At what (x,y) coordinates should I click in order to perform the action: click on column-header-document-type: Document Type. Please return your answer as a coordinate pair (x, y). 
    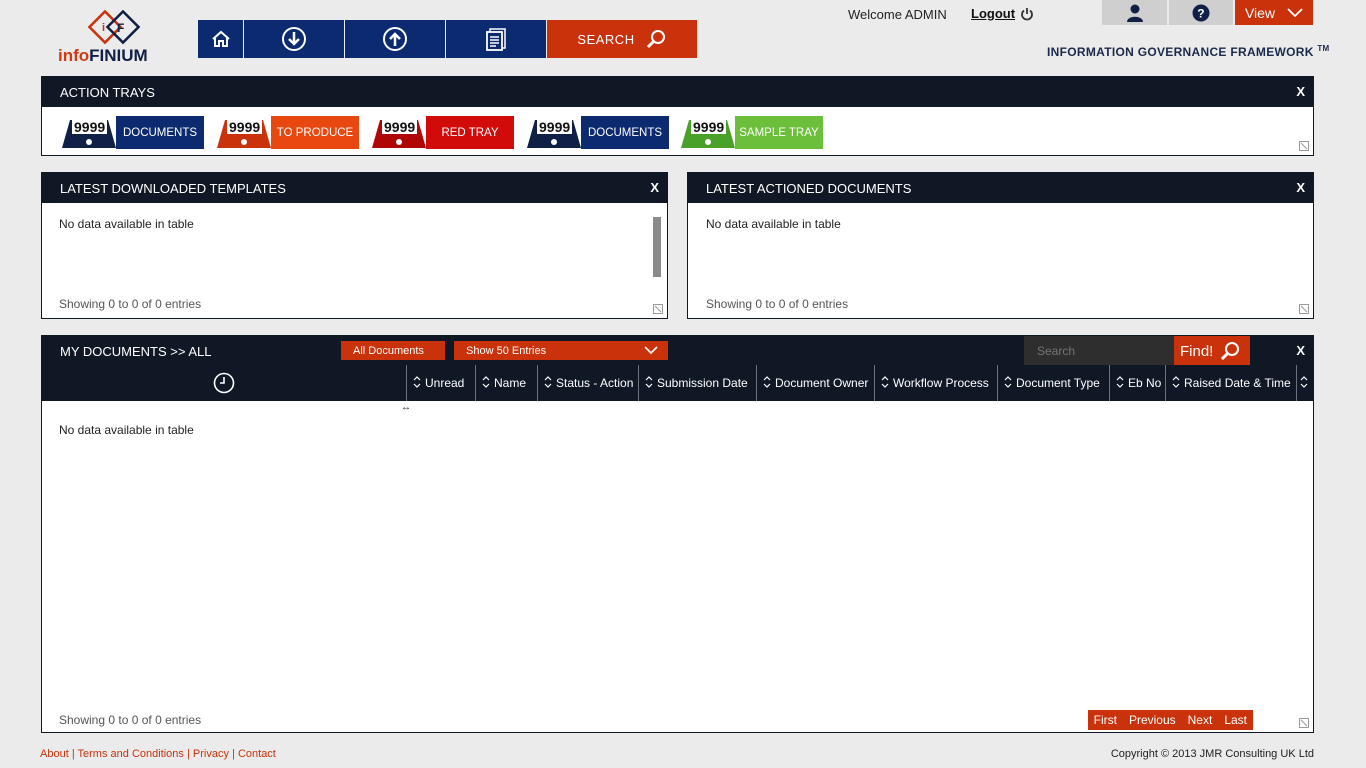
    Looking at the image, I should click on (1053, 383).